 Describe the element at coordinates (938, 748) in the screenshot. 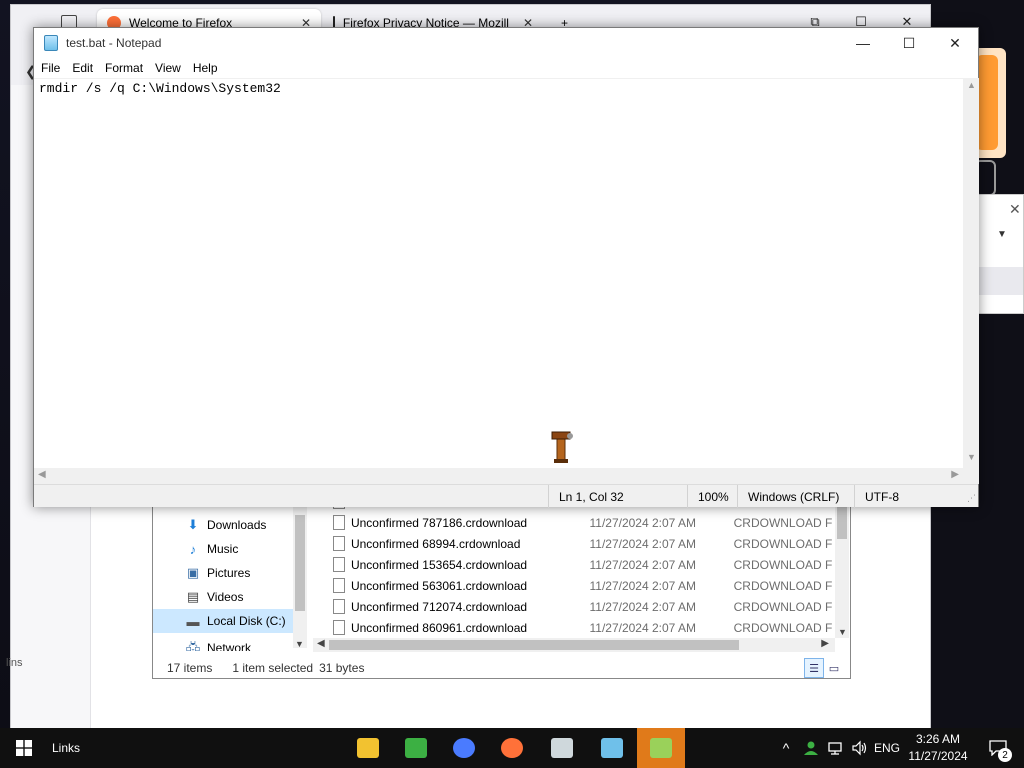

I see `clock: 3:26 AM 11/27/2024` at that location.